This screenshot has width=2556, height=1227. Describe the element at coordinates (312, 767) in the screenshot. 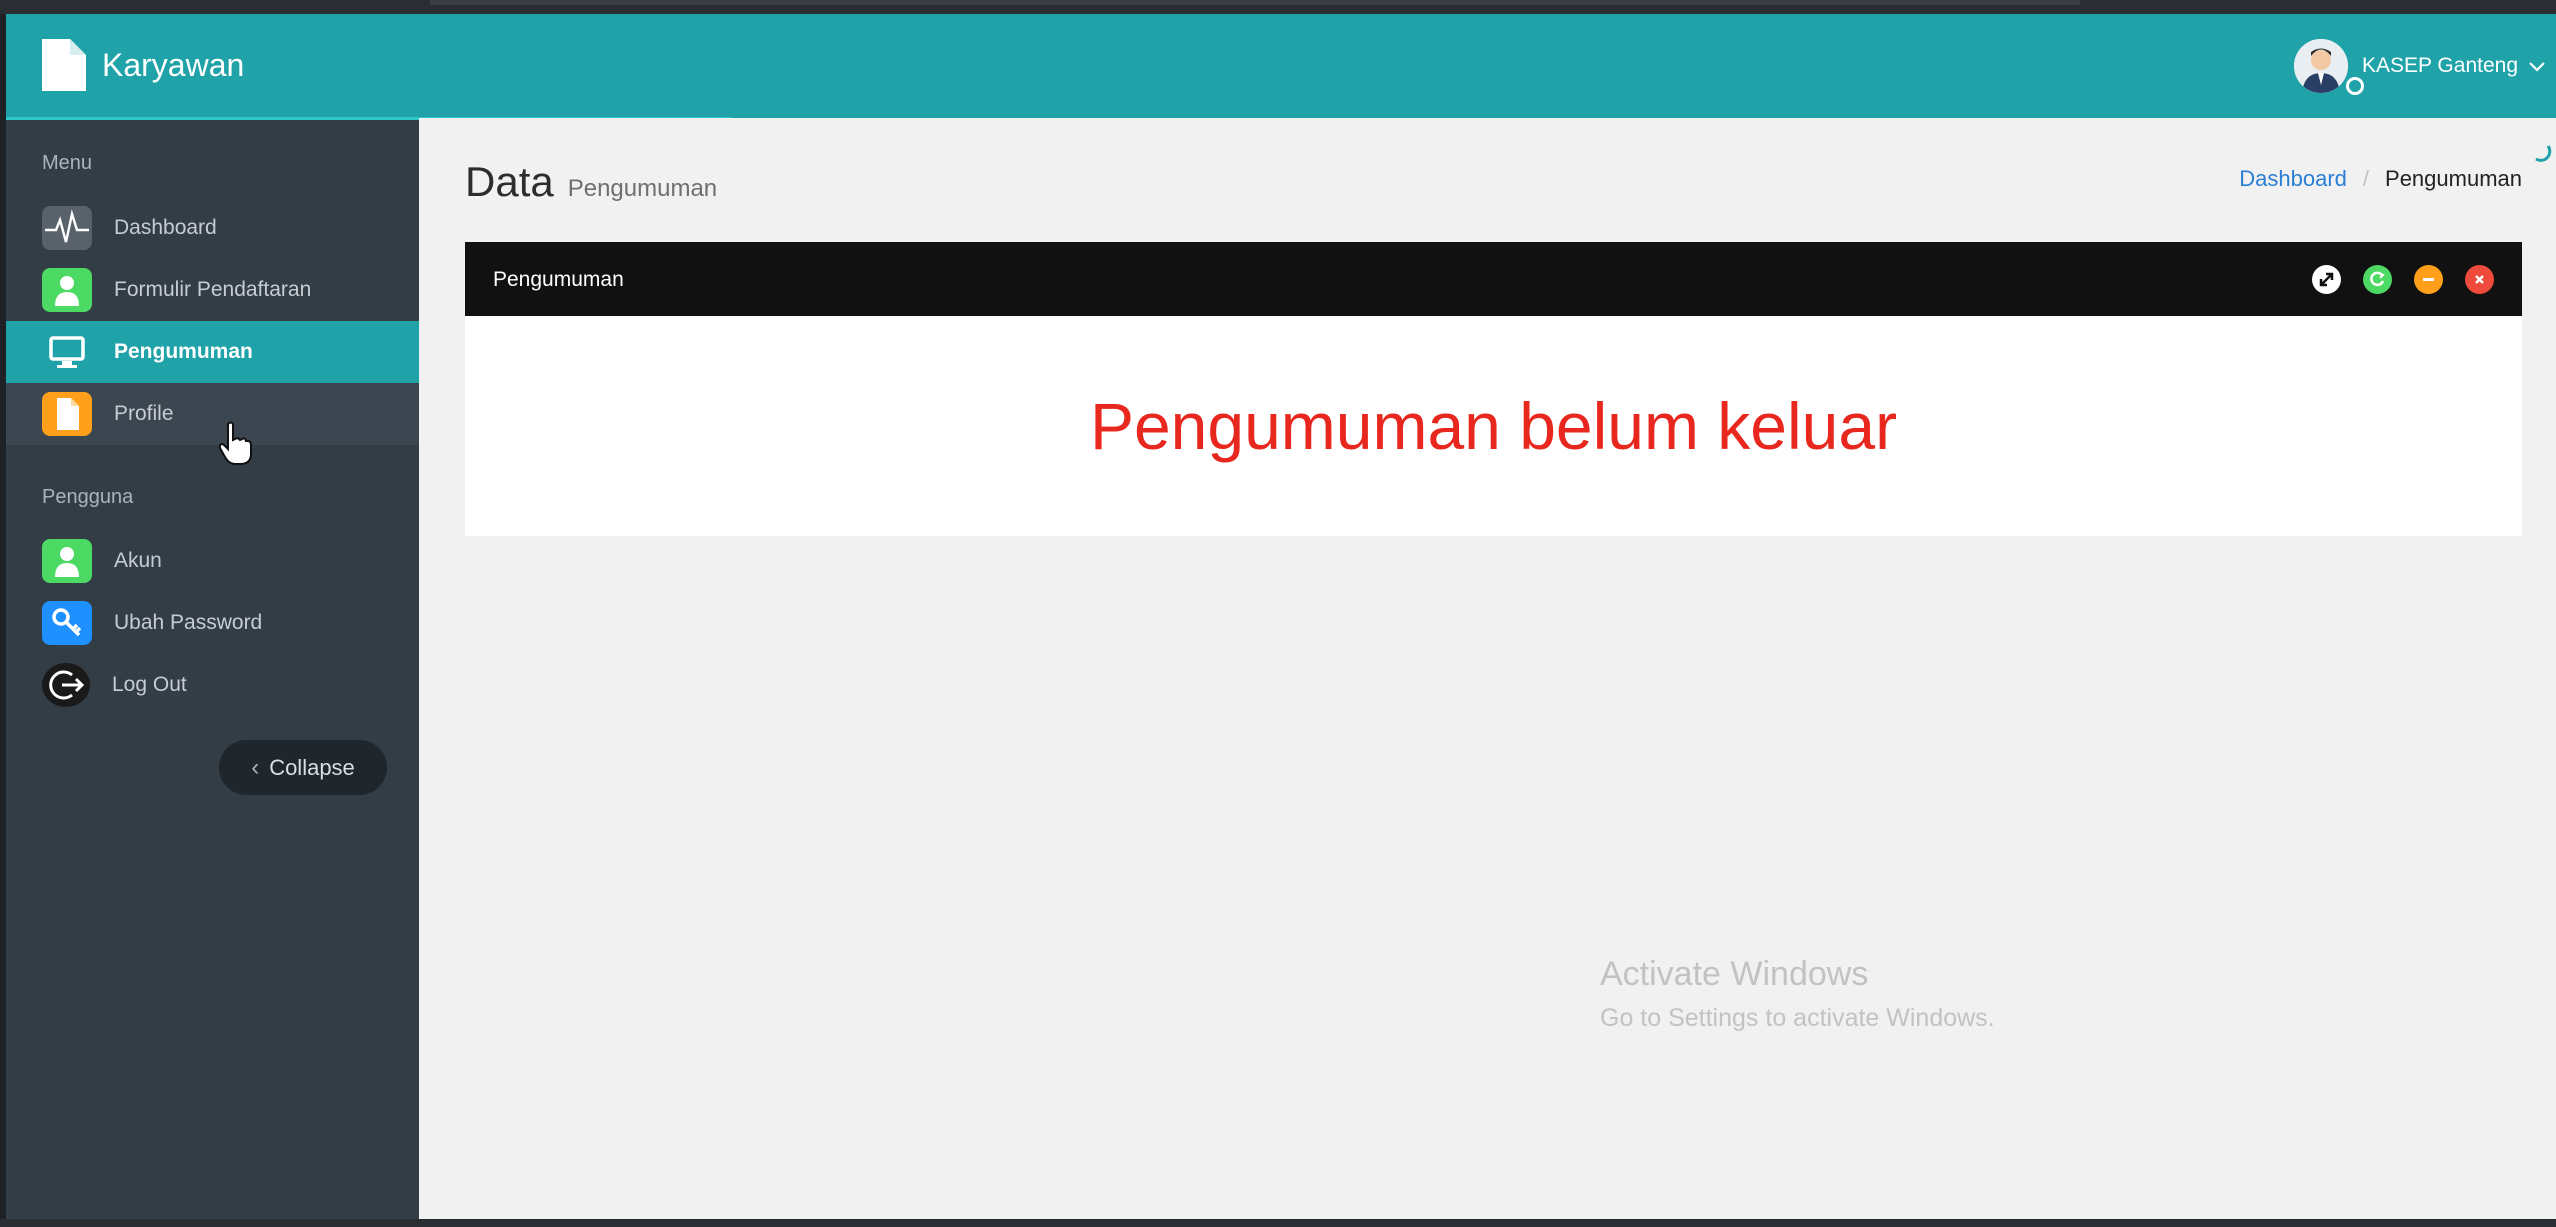

I see `collapse-label: Collapse` at that location.